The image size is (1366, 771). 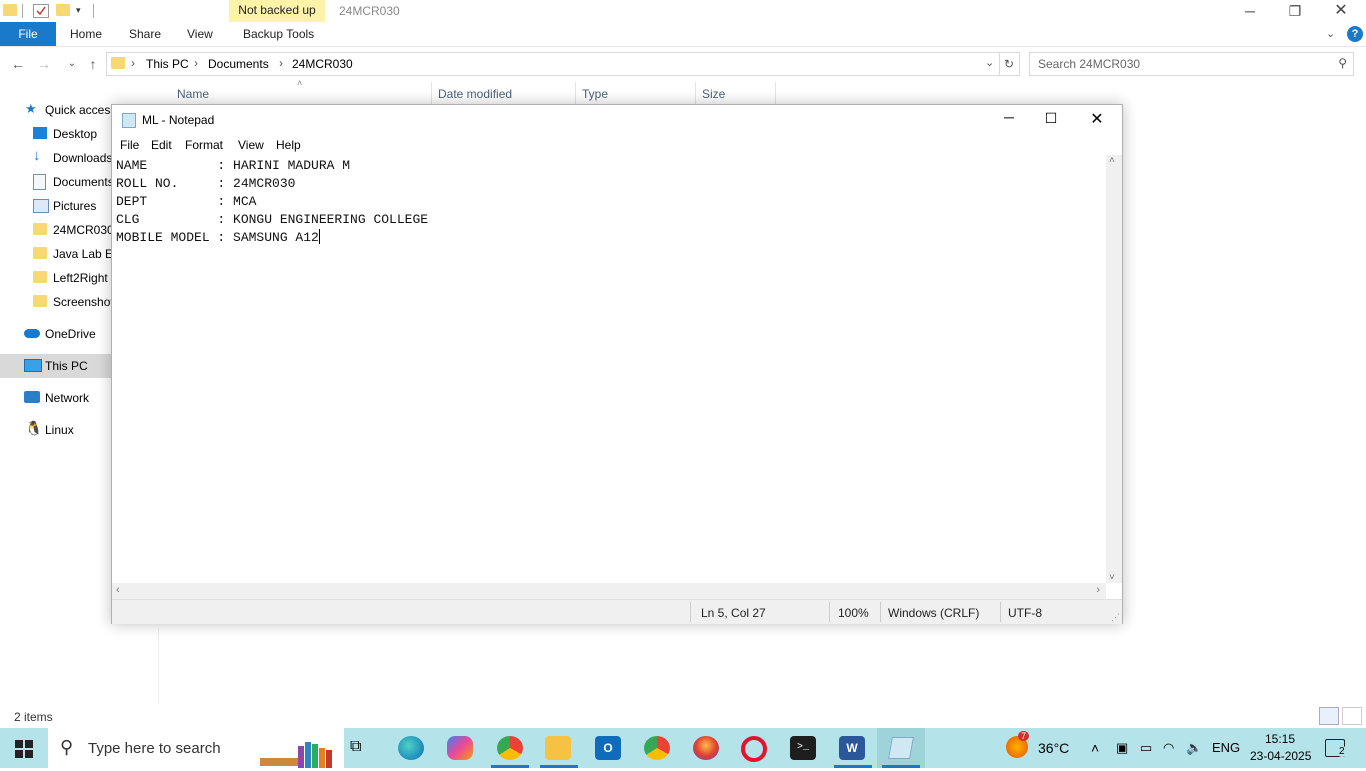 What do you see at coordinates (18, 64) in the screenshot?
I see `back-arrow-icon: ←` at bounding box center [18, 64].